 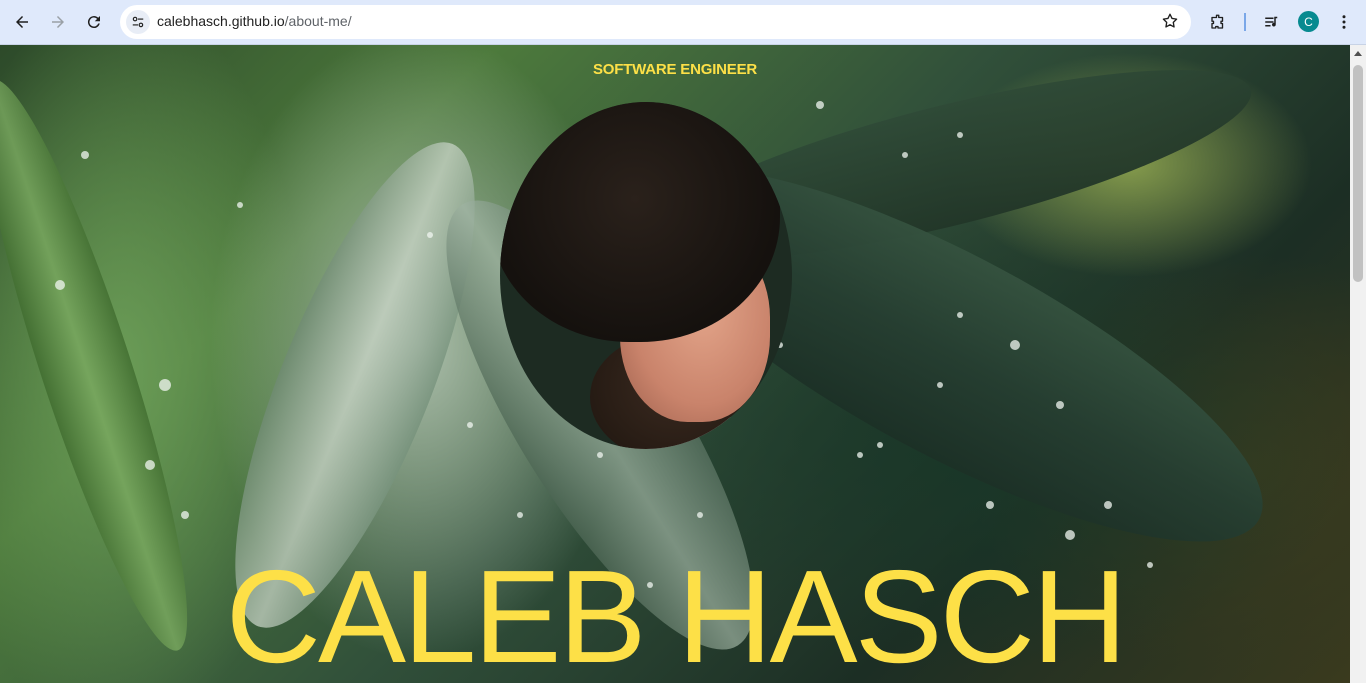 I want to click on reload-icon, so click(x=93, y=22).